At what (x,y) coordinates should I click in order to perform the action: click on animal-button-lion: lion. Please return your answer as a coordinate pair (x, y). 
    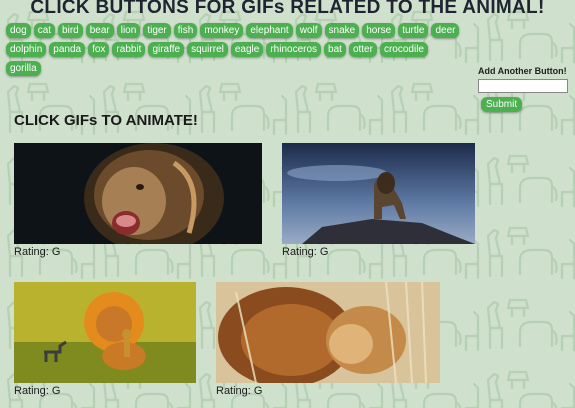
    Looking at the image, I should click on (128, 30).